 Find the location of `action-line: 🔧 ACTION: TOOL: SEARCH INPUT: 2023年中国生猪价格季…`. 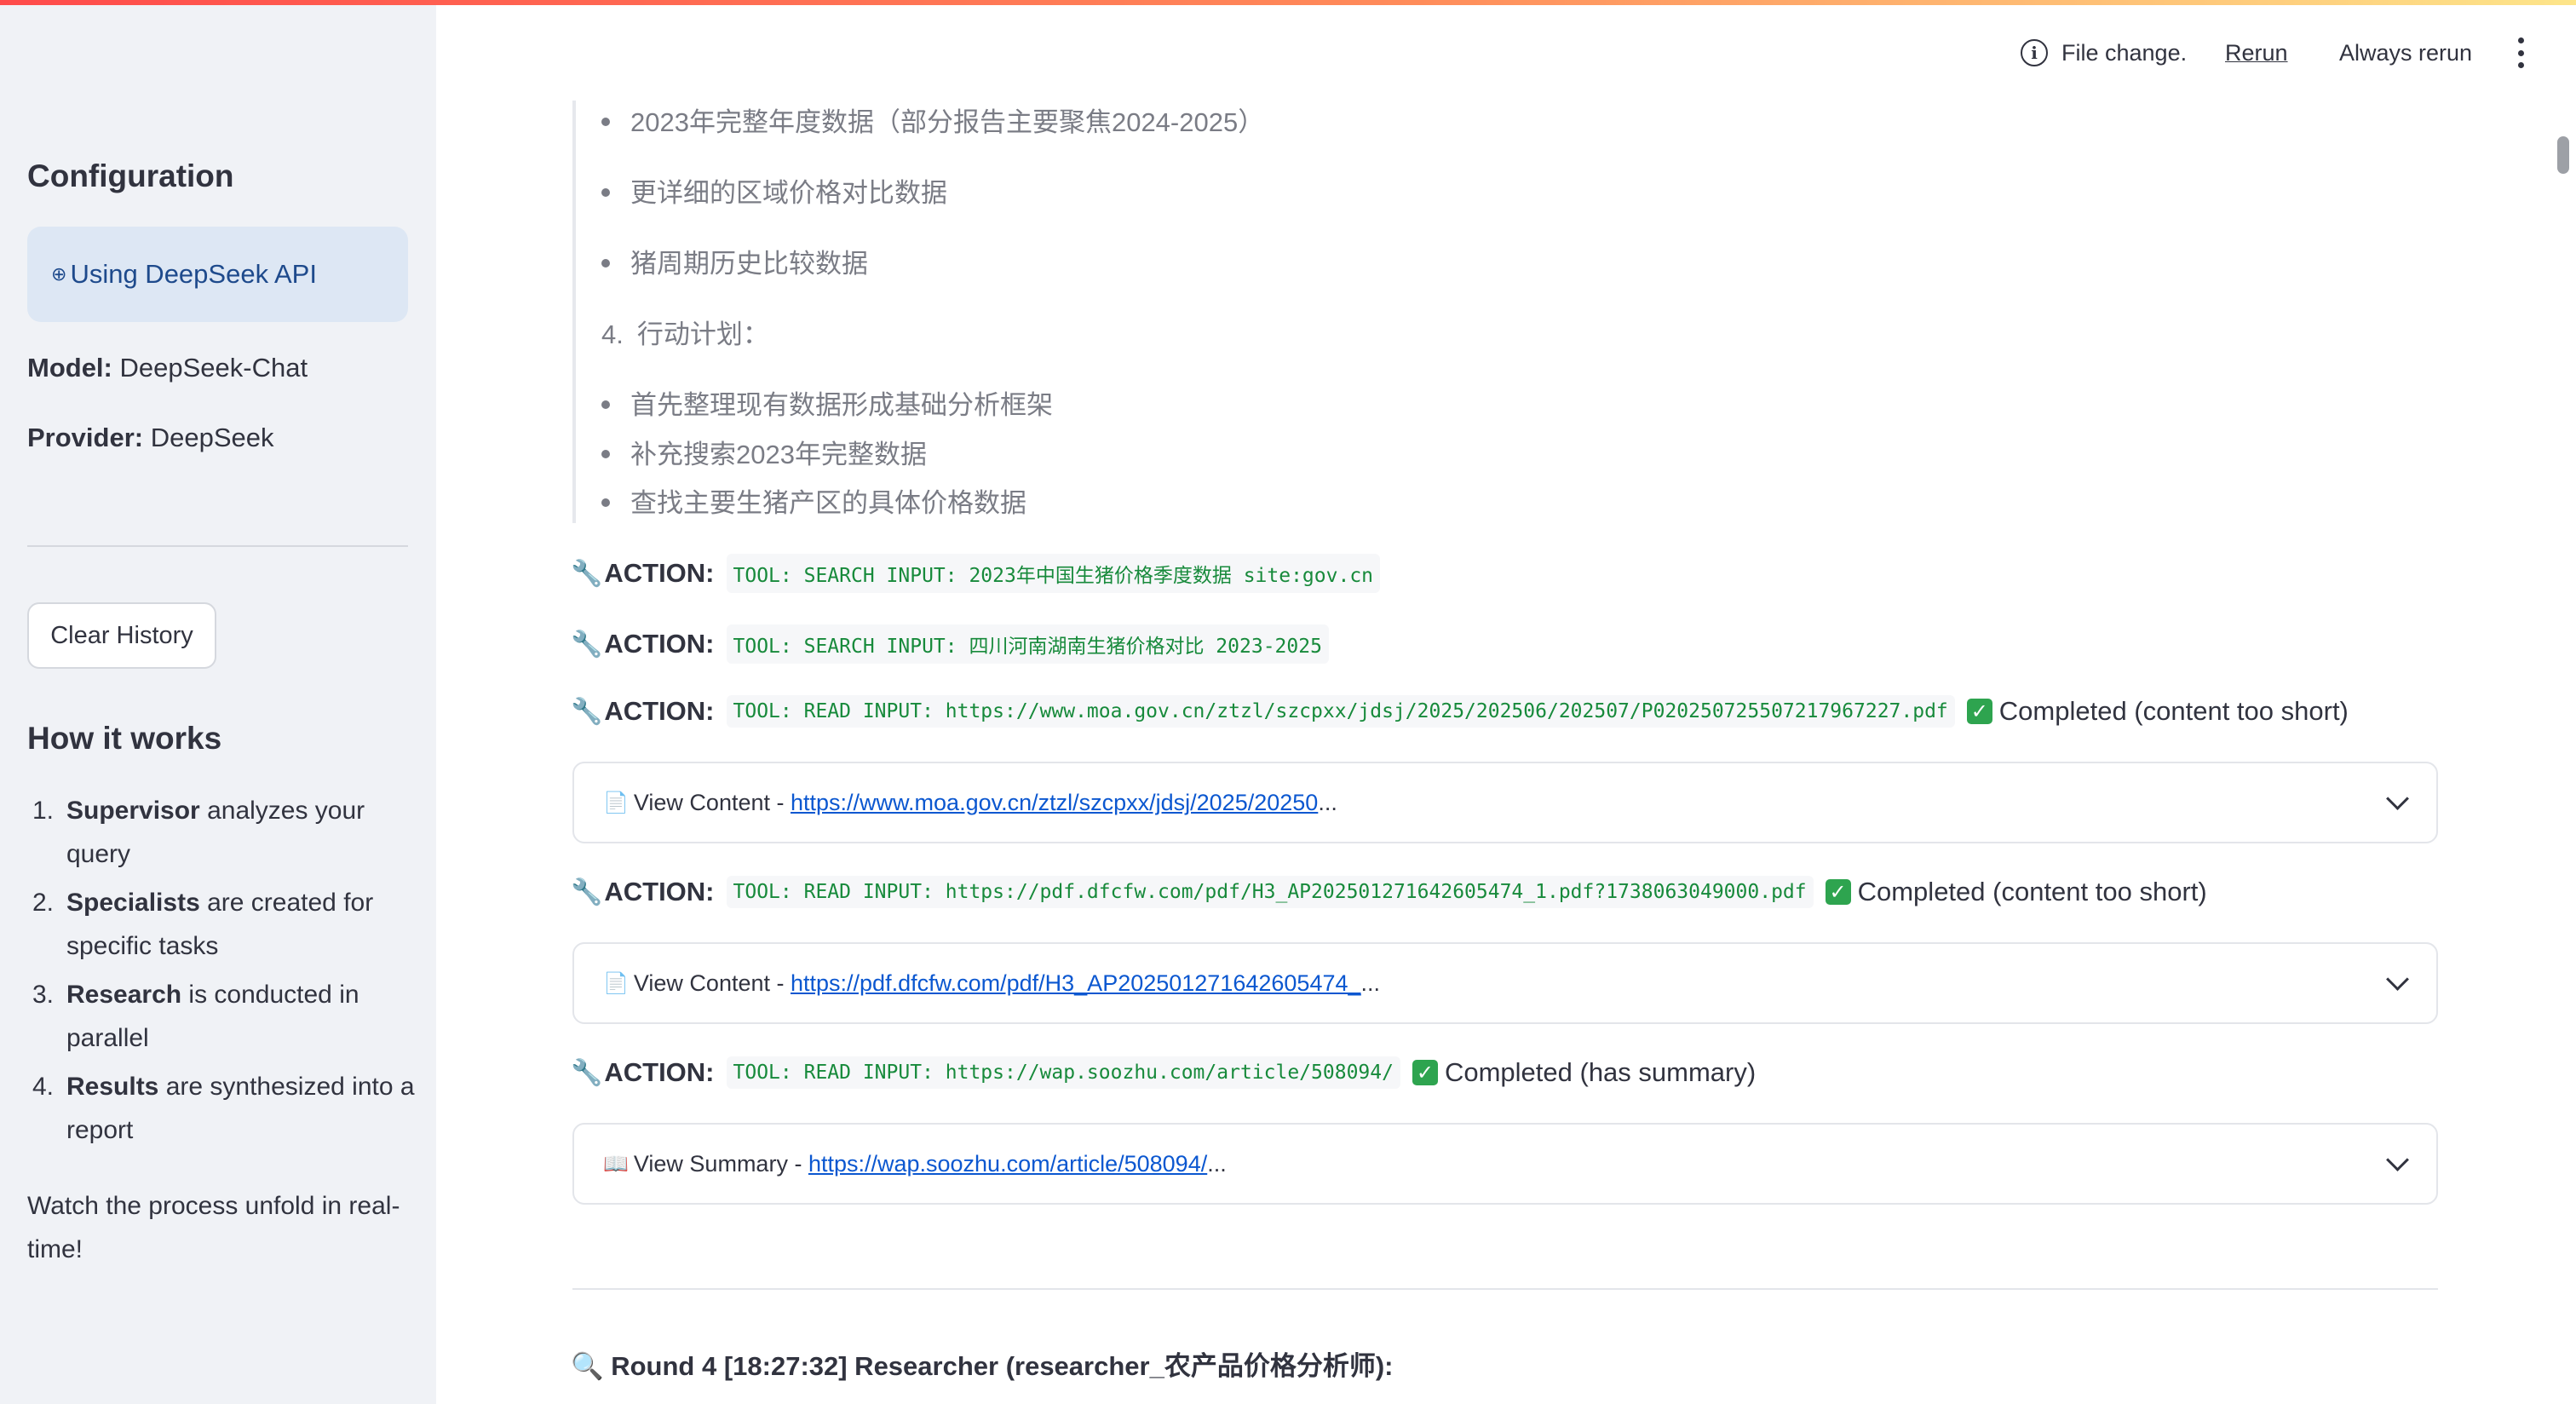

action-line: 🔧 ACTION: TOOL: SEARCH INPUT: 2023年中国生猪价格季… is located at coordinates (979, 573).